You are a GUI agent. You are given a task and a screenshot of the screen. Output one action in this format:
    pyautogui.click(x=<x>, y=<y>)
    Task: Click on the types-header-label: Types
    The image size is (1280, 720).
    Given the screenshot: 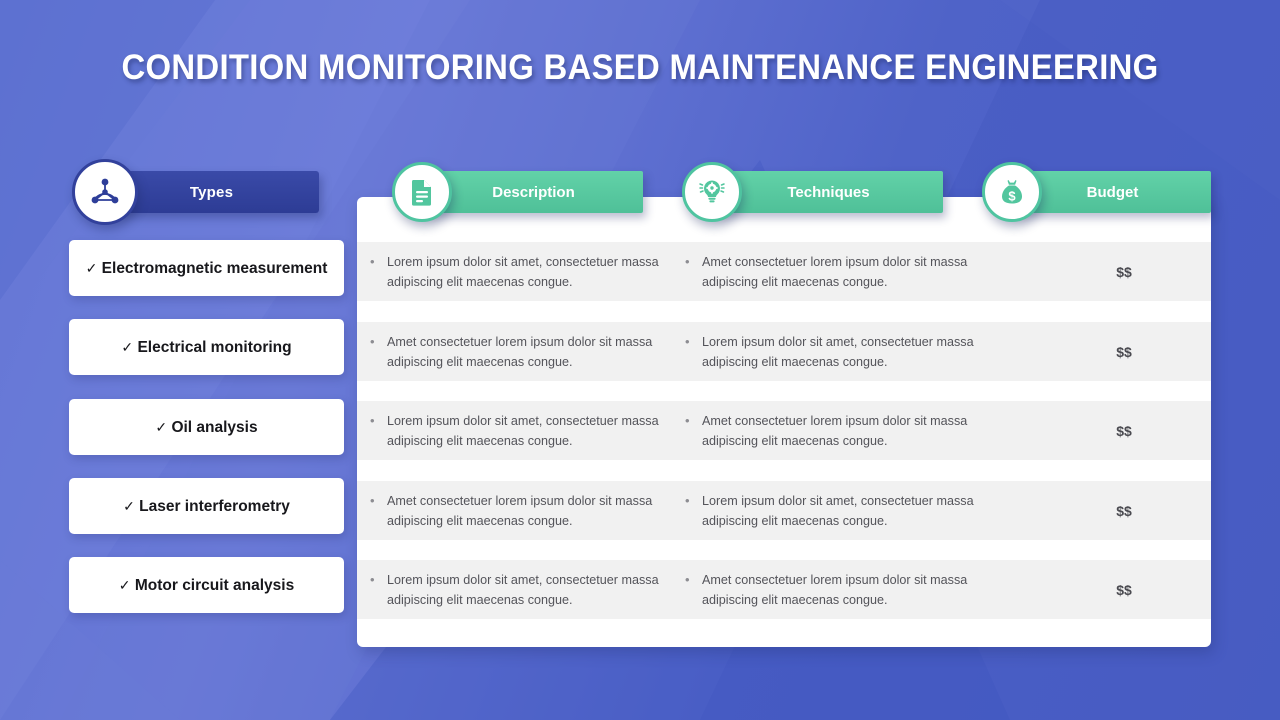 What is the action you would take?
    pyautogui.click(x=211, y=192)
    